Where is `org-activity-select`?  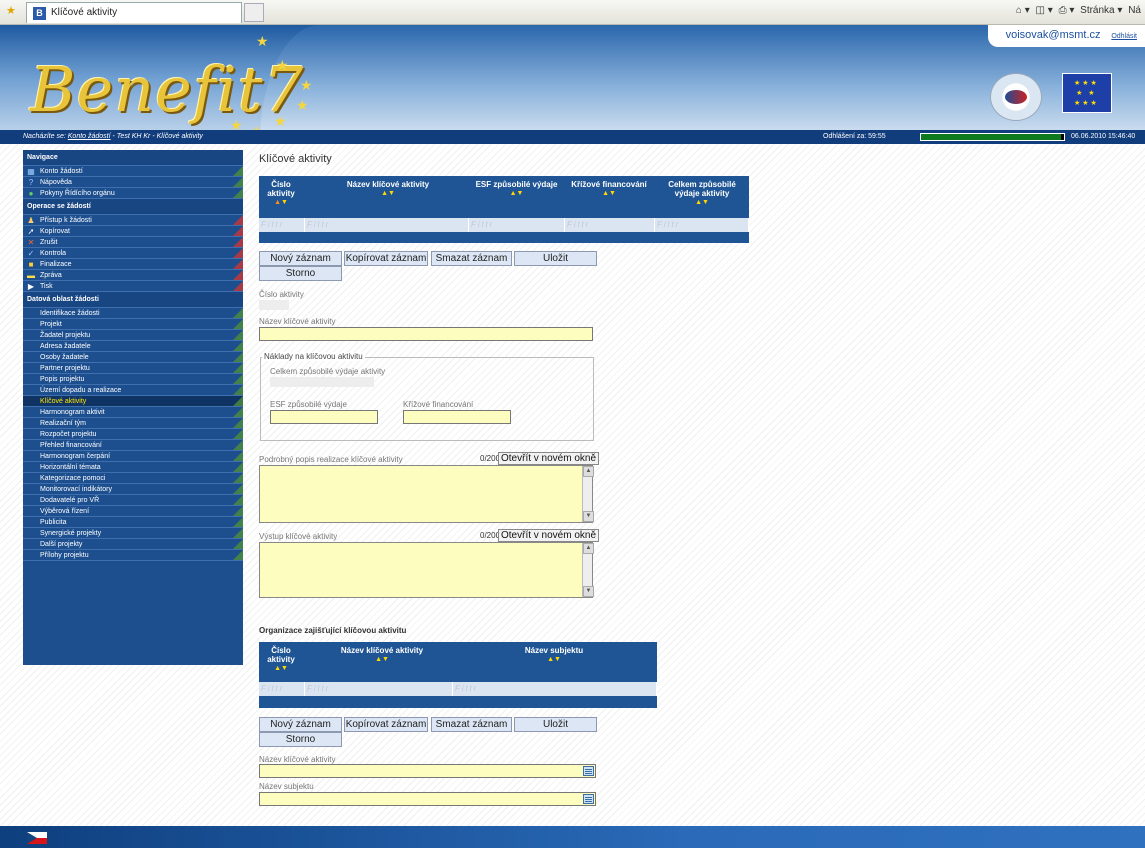
org-activity-select is located at coordinates (427, 771).